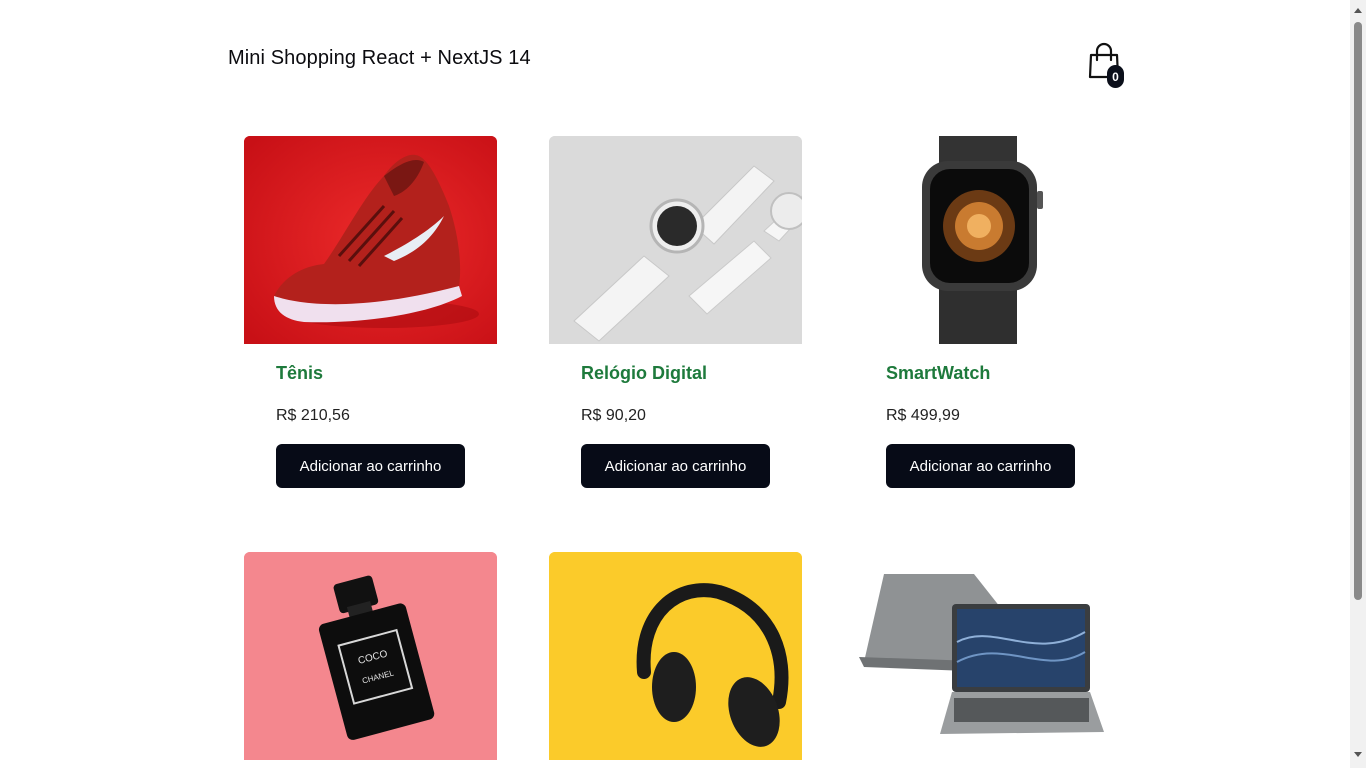 The width and height of the screenshot is (1366, 768). Describe the element at coordinates (1358, 10) in the screenshot. I see `scroll-up-arrow-icon` at that location.